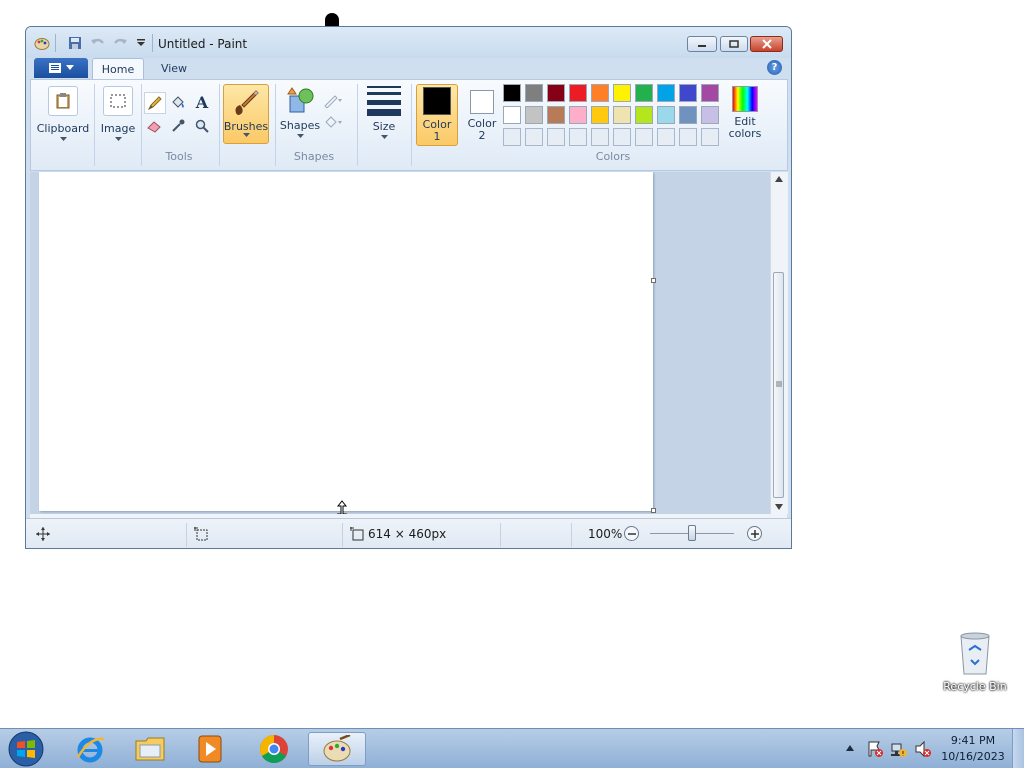 The image size is (1024, 768). Describe the element at coordinates (70, 67) in the screenshot. I see `chevron-down-icon` at that location.